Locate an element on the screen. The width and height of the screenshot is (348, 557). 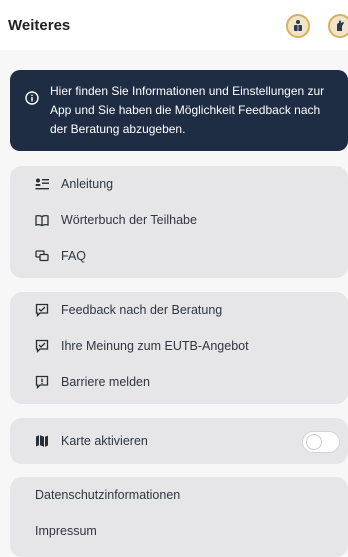
accessibility-reading-icon is located at coordinates (298, 26).